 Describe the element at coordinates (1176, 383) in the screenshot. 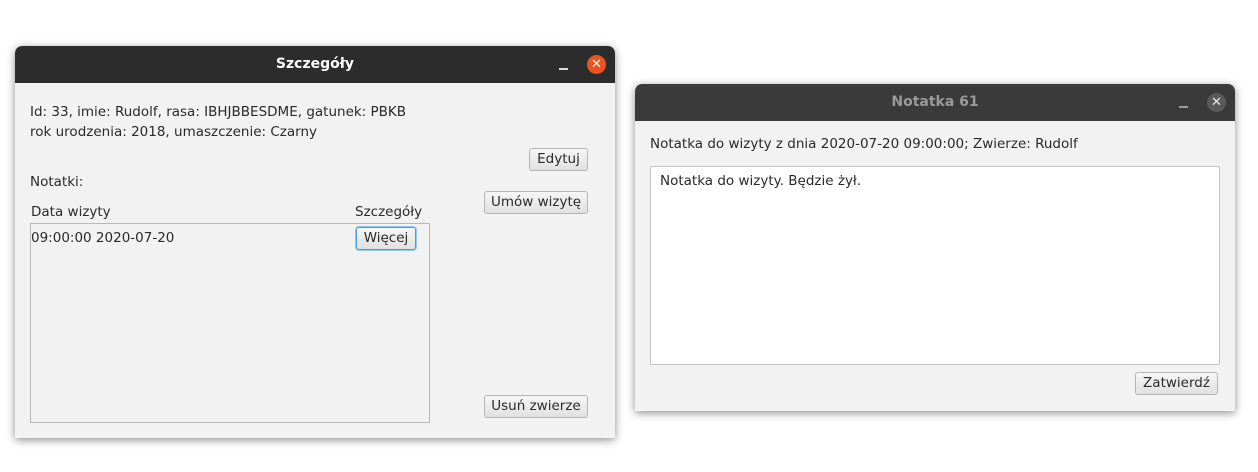

I see `confirm-button: Zatwierdź` at that location.